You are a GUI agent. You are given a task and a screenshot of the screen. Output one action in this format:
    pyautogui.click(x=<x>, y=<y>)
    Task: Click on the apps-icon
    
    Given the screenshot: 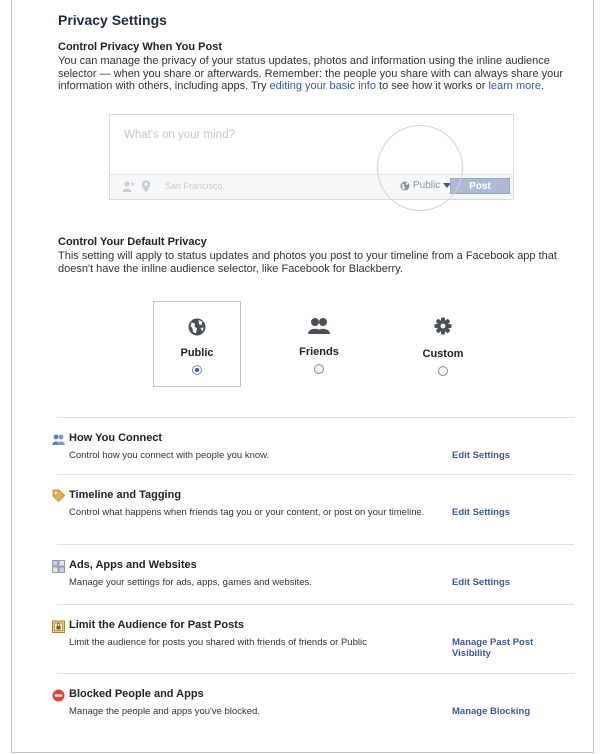 What is the action you would take?
    pyautogui.click(x=58, y=566)
    